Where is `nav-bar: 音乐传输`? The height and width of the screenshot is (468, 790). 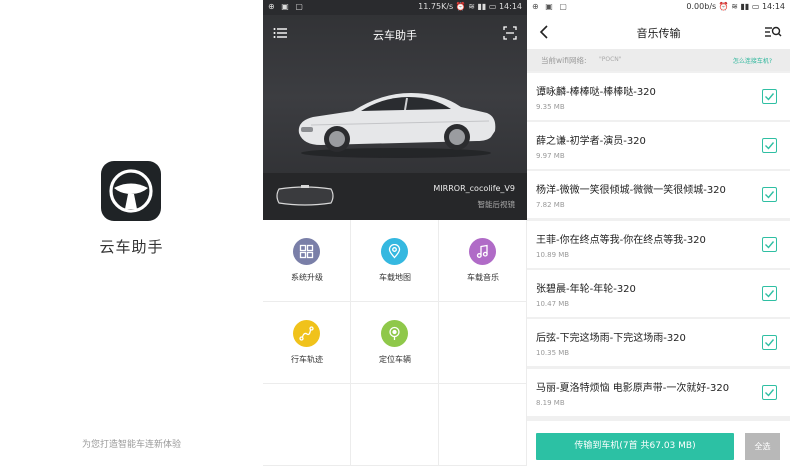
nav-bar: 音乐传输 is located at coordinates (658, 32).